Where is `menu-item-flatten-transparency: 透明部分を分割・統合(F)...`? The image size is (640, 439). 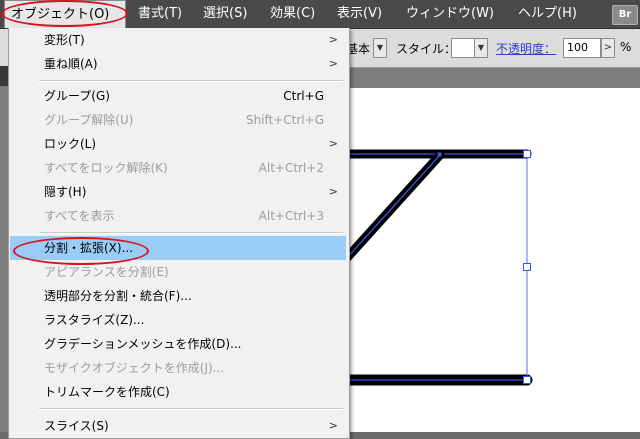 menu-item-flatten-transparency: 透明部分を分割・統合(F)... is located at coordinates (178, 296).